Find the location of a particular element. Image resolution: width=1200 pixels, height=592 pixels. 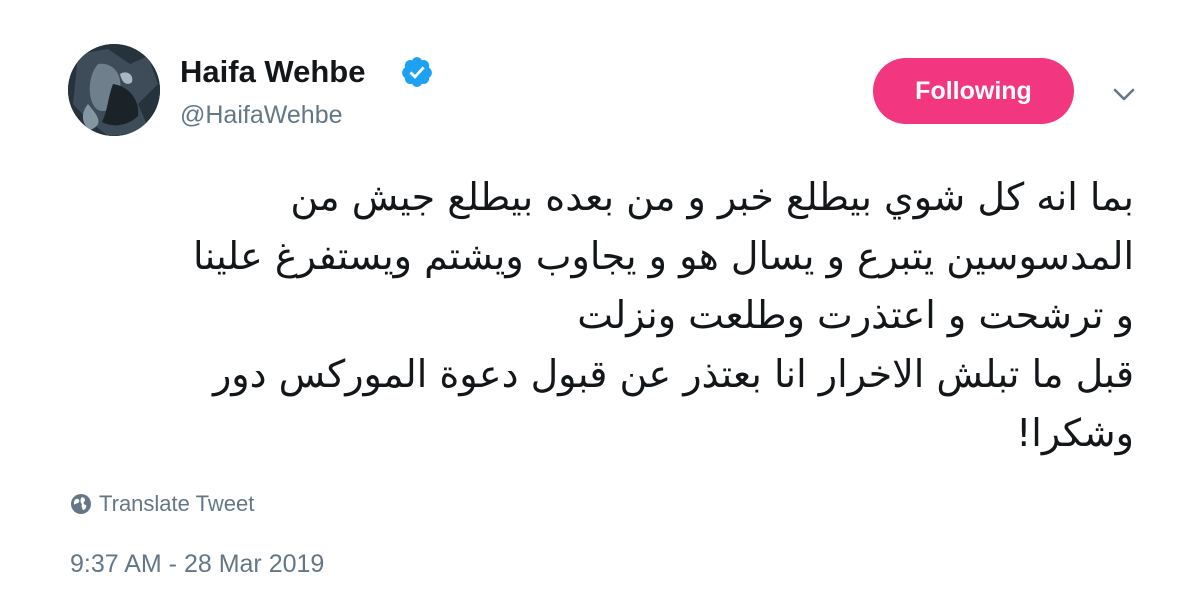

verified-badge-icon is located at coordinates (417, 72).